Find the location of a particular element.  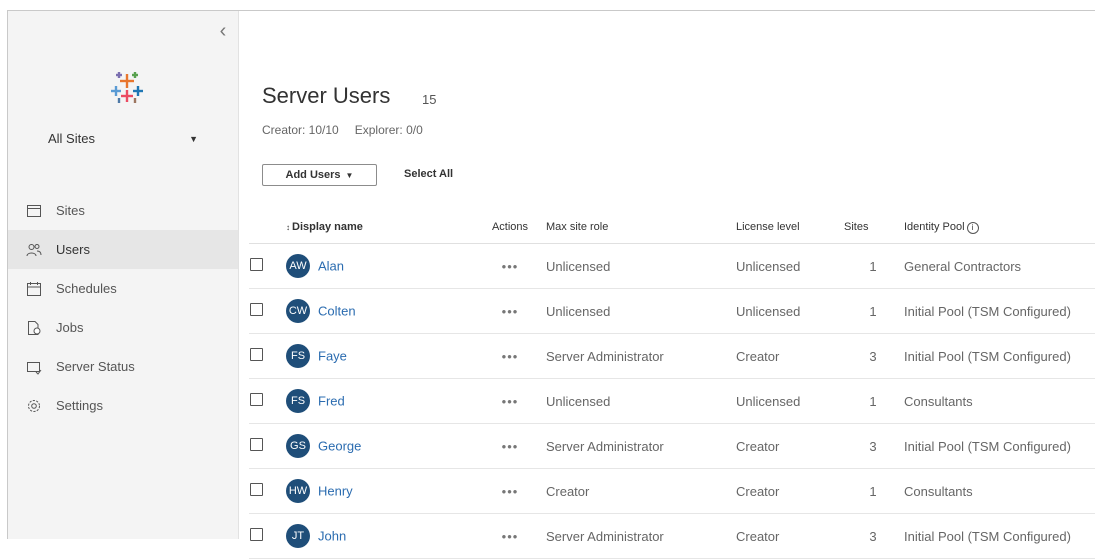

users-icon is located at coordinates (34, 250).